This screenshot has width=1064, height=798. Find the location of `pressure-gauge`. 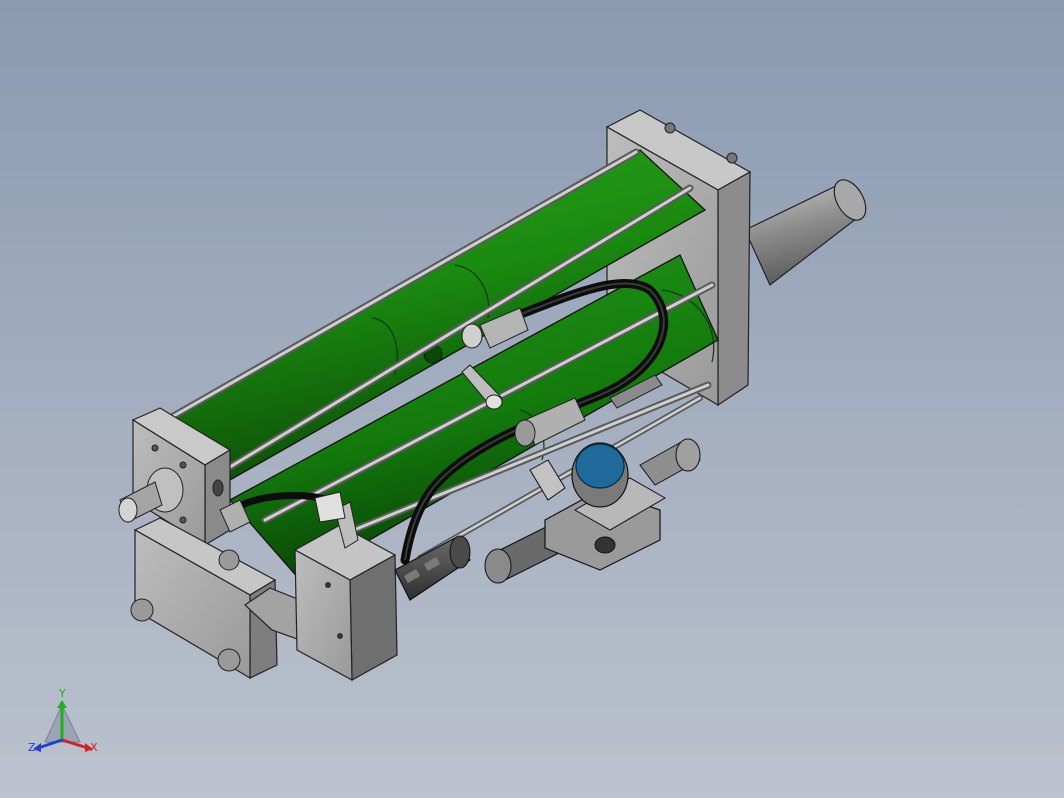

pressure-gauge is located at coordinates (600, 475).